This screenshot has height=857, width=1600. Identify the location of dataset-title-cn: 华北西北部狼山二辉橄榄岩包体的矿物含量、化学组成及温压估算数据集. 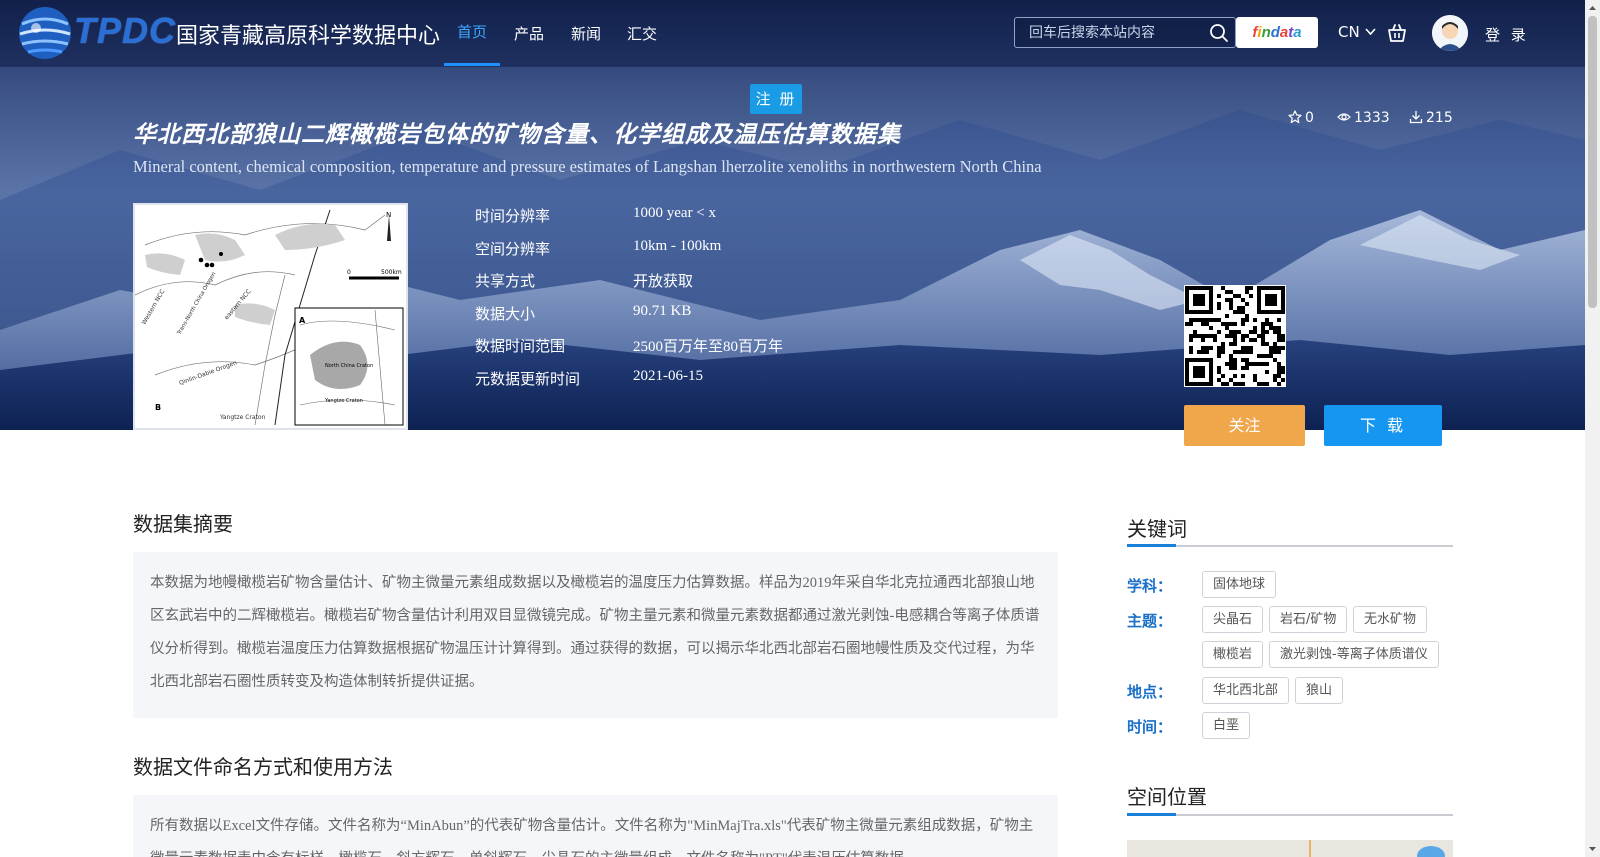
(517, 135).